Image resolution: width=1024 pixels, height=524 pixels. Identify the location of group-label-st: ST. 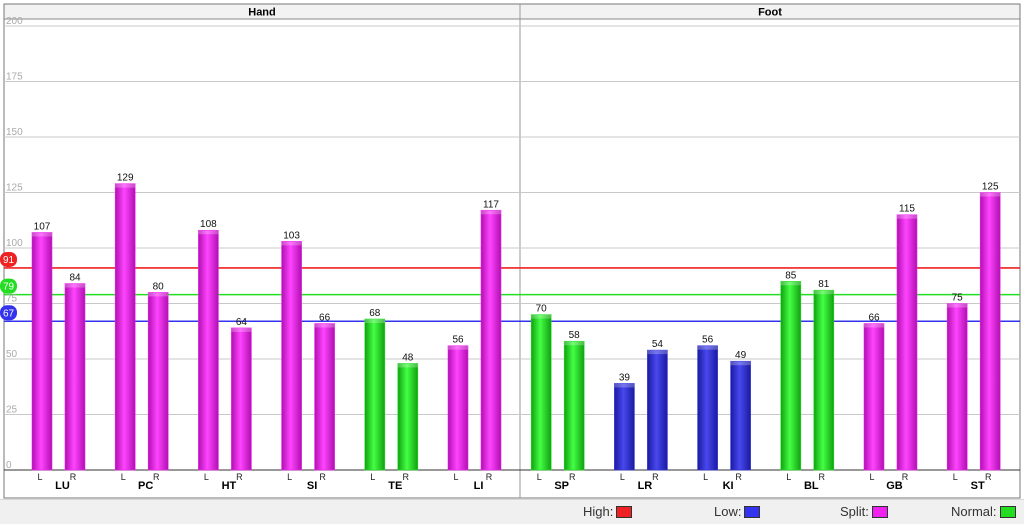
(978, 486).